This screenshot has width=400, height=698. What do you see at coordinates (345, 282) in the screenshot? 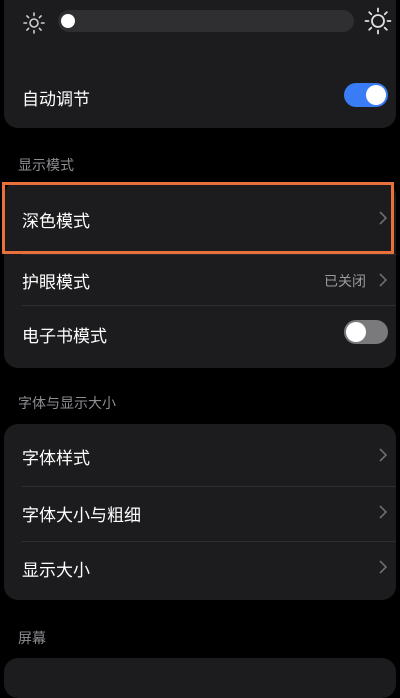
I see `eye-comfort-status: 已关闭` at bounding box center [345, 282].